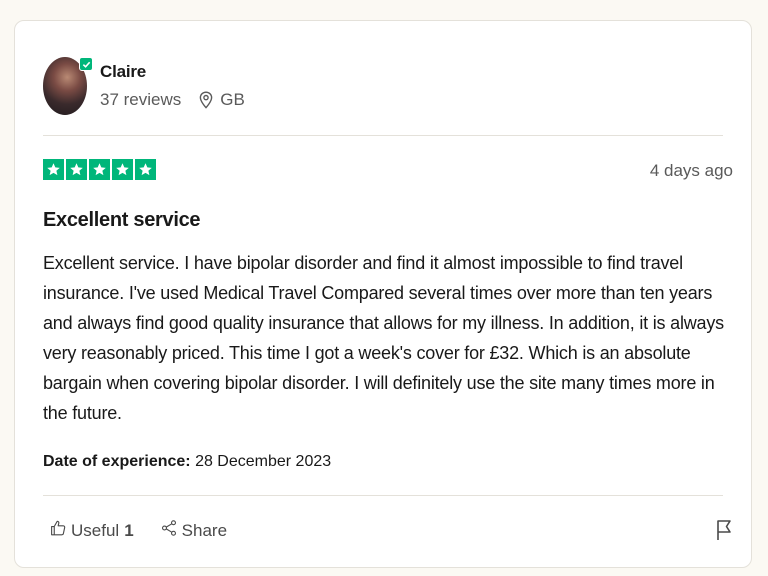 This screenshot has width=768, height=576. What do you see at coordinates (141, 99) in the screenshot?
I see `review-count: 37 reviews` at bounding box center [141, 99].